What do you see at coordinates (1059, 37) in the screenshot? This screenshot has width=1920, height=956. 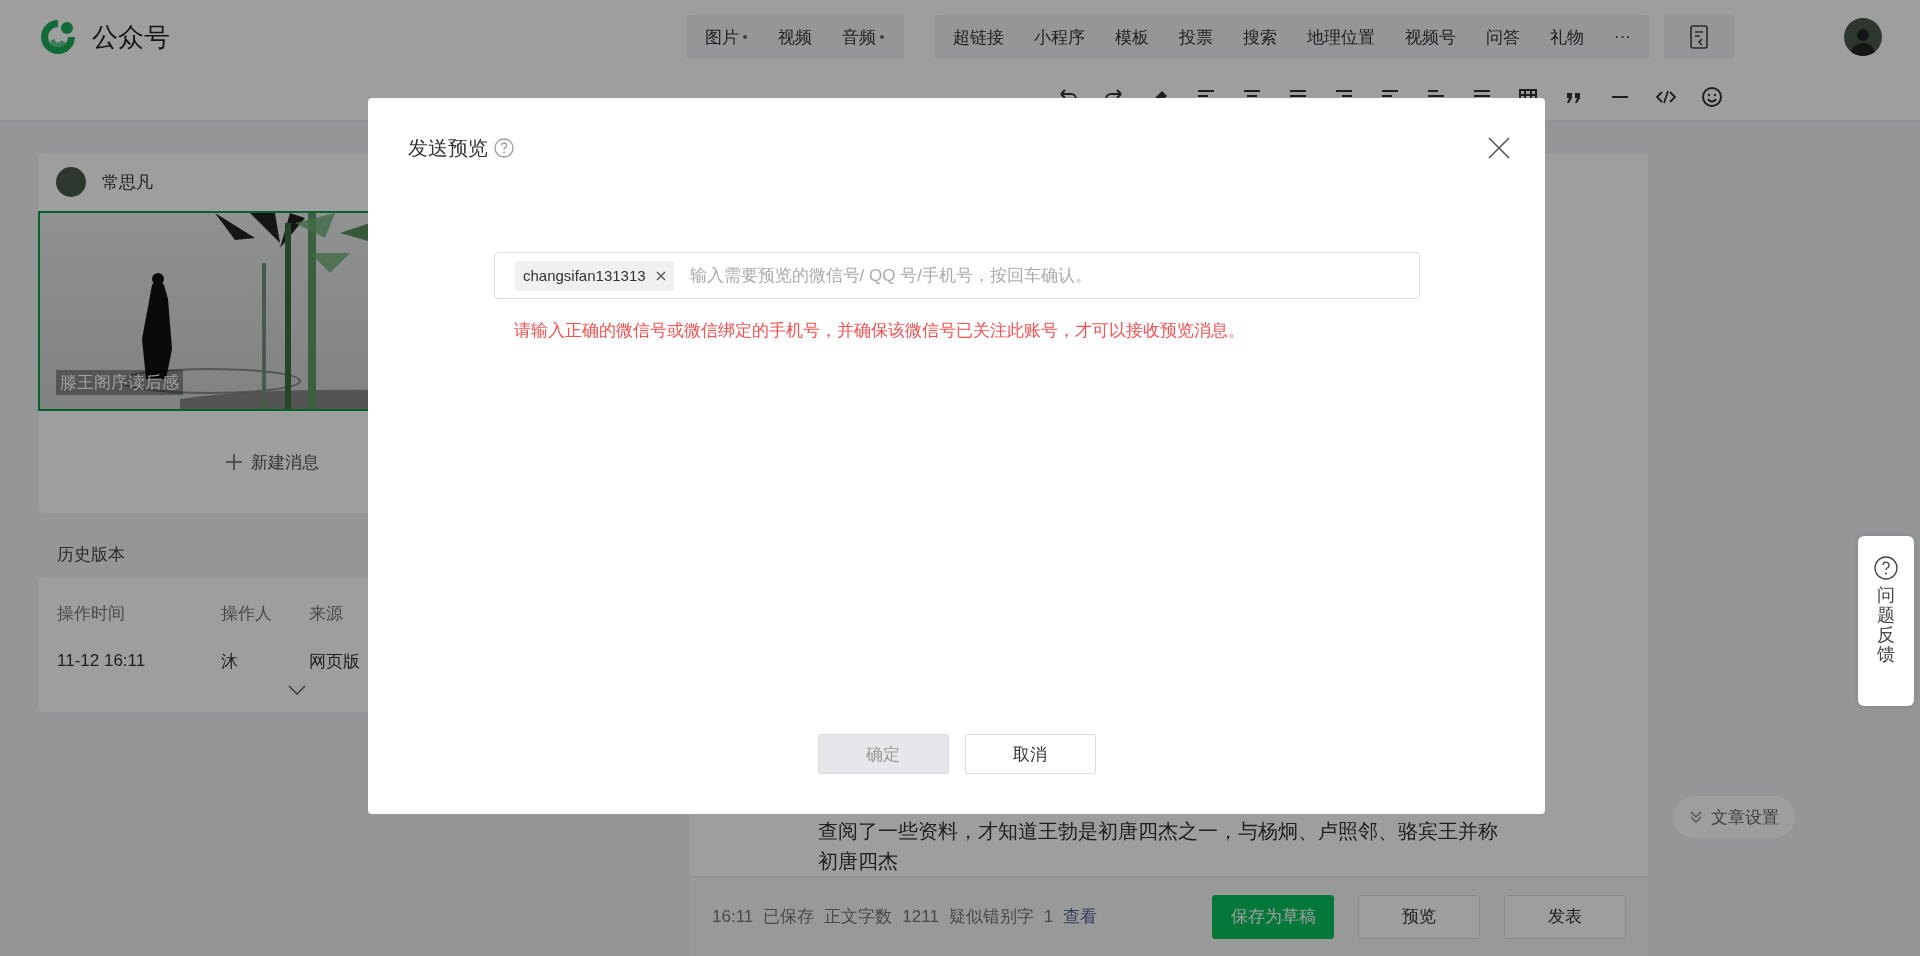 I see `insert-tool-button: 小程序` at bounding box center [1059, 37].